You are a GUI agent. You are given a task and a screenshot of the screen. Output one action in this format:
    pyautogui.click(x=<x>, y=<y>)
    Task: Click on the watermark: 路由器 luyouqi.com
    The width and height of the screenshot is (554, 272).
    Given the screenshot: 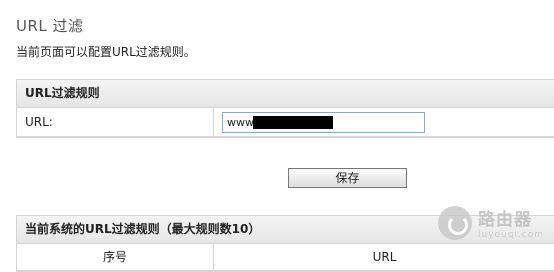 What is the action you would take?
    pyautogui.click(x=490, y=222)
    